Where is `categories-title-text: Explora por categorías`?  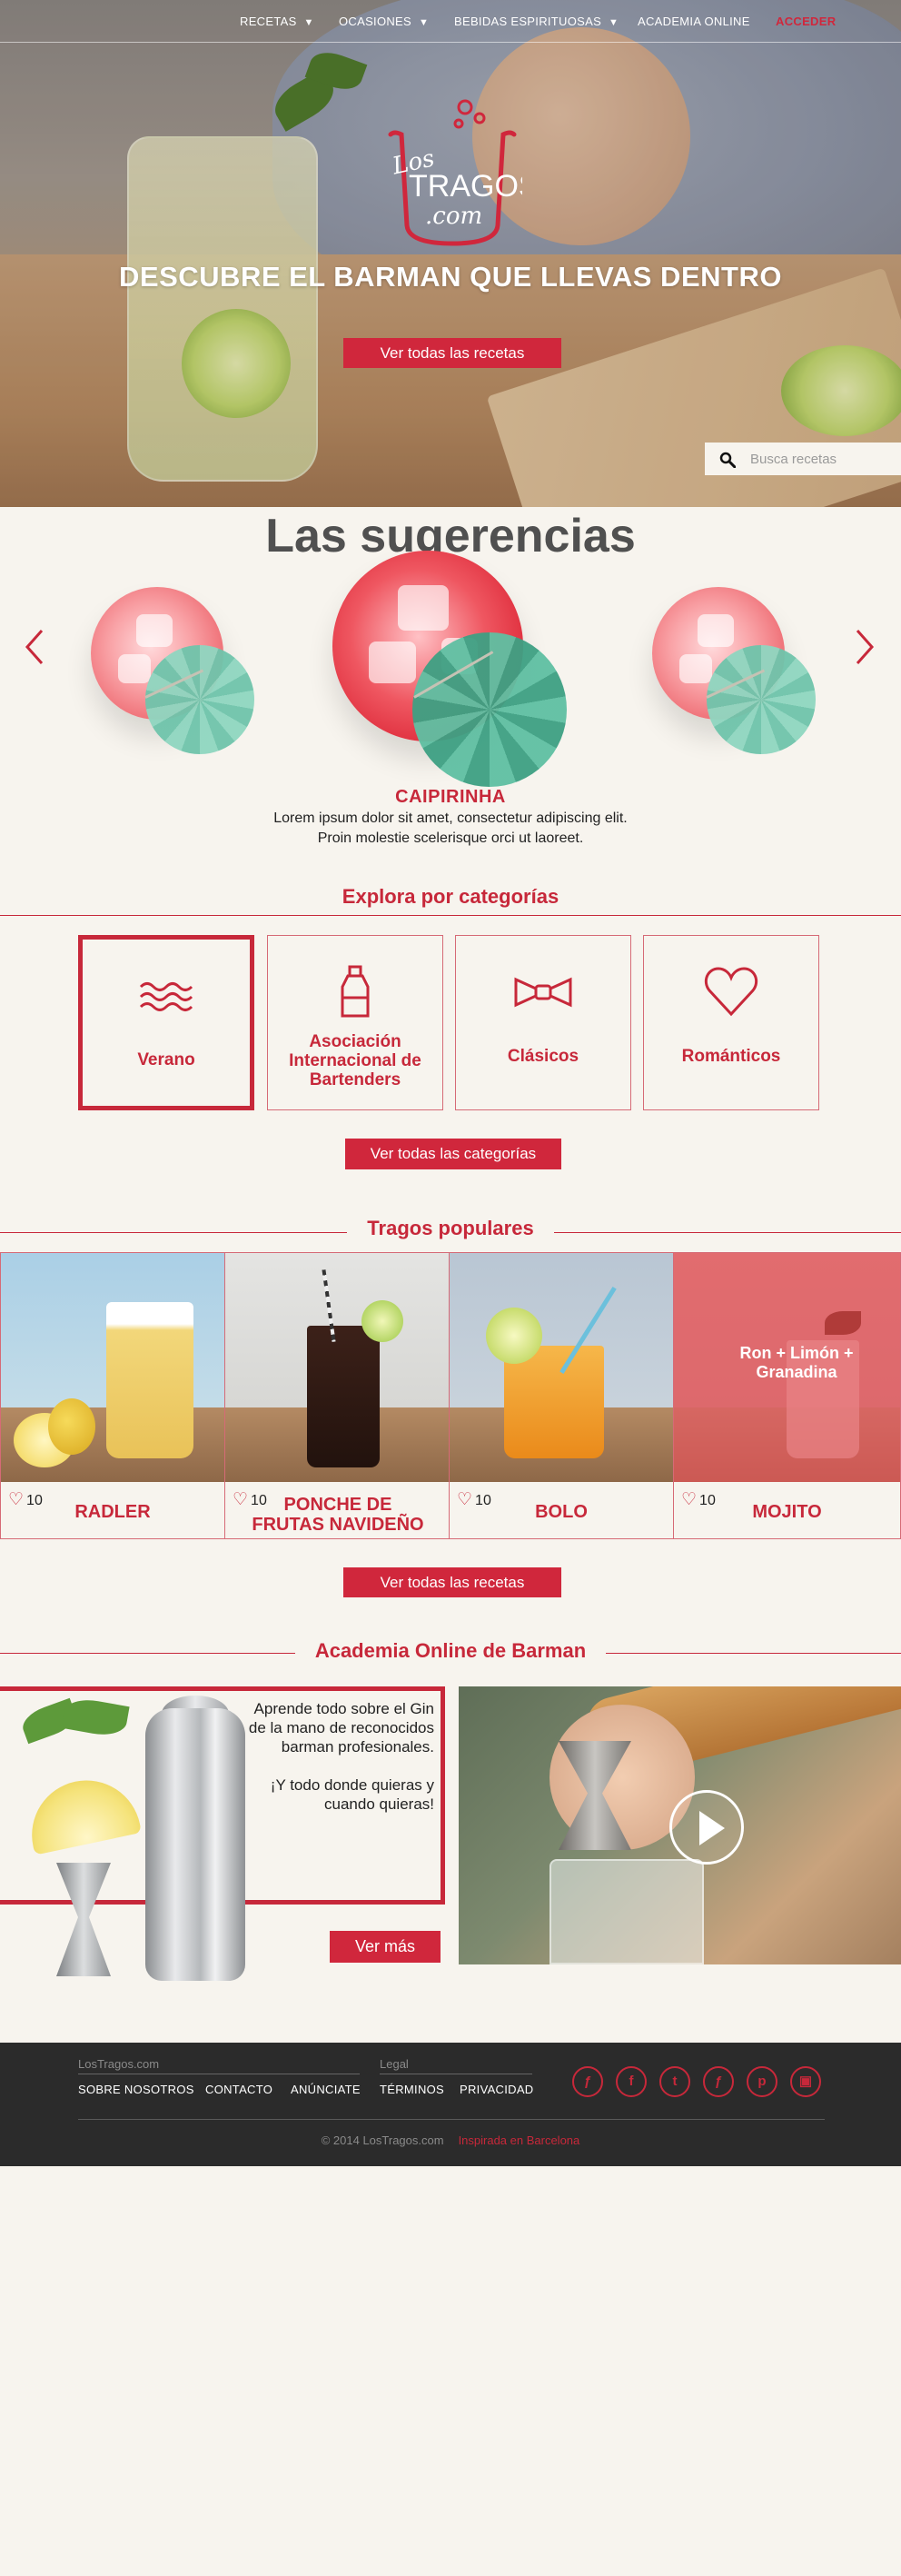 categories-title-text: Explora por categorías is located at coordinates (450, 897).